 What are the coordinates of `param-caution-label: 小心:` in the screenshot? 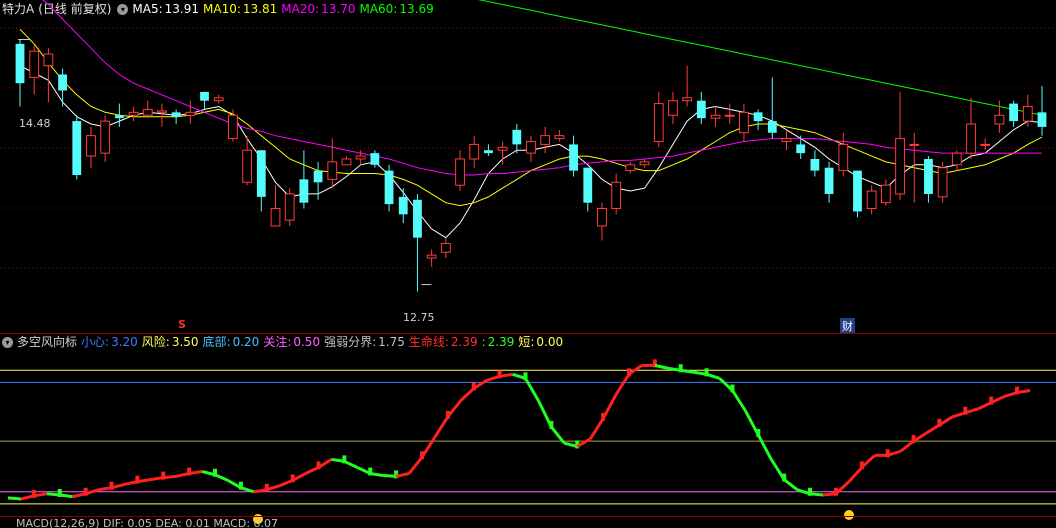 It's located at (95, 342).